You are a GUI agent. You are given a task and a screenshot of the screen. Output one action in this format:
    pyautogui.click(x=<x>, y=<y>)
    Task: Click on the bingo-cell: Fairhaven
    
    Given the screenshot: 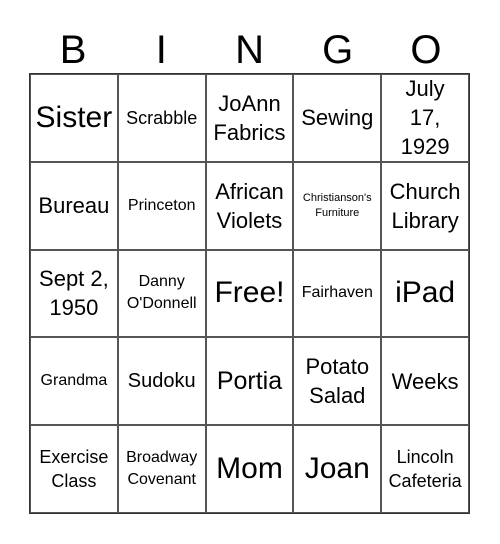 What is the action you would take?
    pyautogui.click(x=337, y=293)
    